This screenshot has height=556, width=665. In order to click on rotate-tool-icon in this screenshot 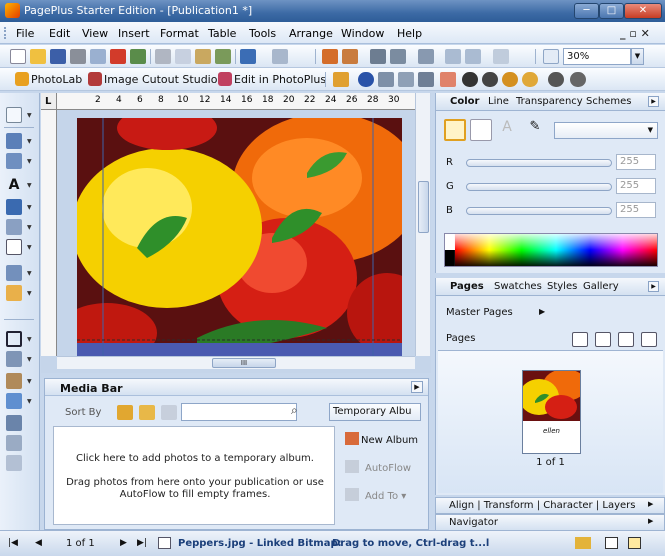, I will do `click(14, 359)`.